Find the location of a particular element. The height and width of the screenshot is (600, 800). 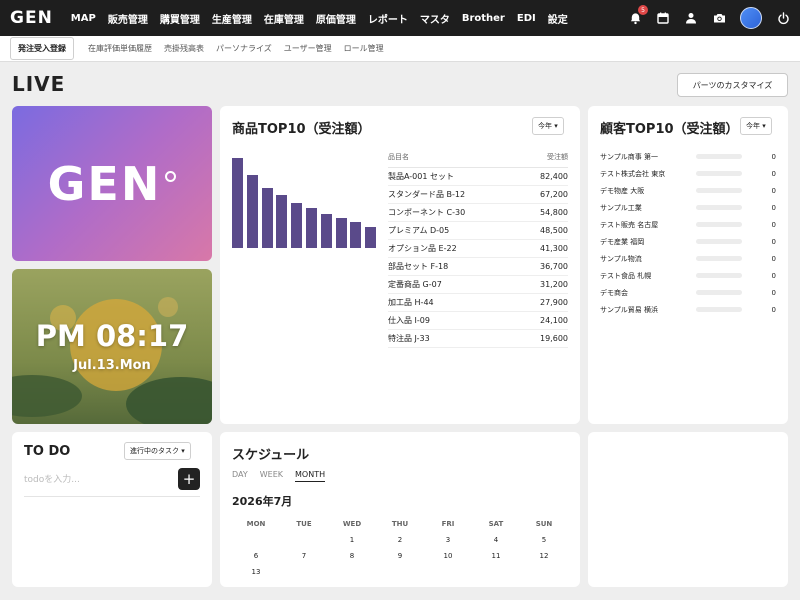

menu-item-purchasing: 購買管理 is located at coordinates (180, 18).